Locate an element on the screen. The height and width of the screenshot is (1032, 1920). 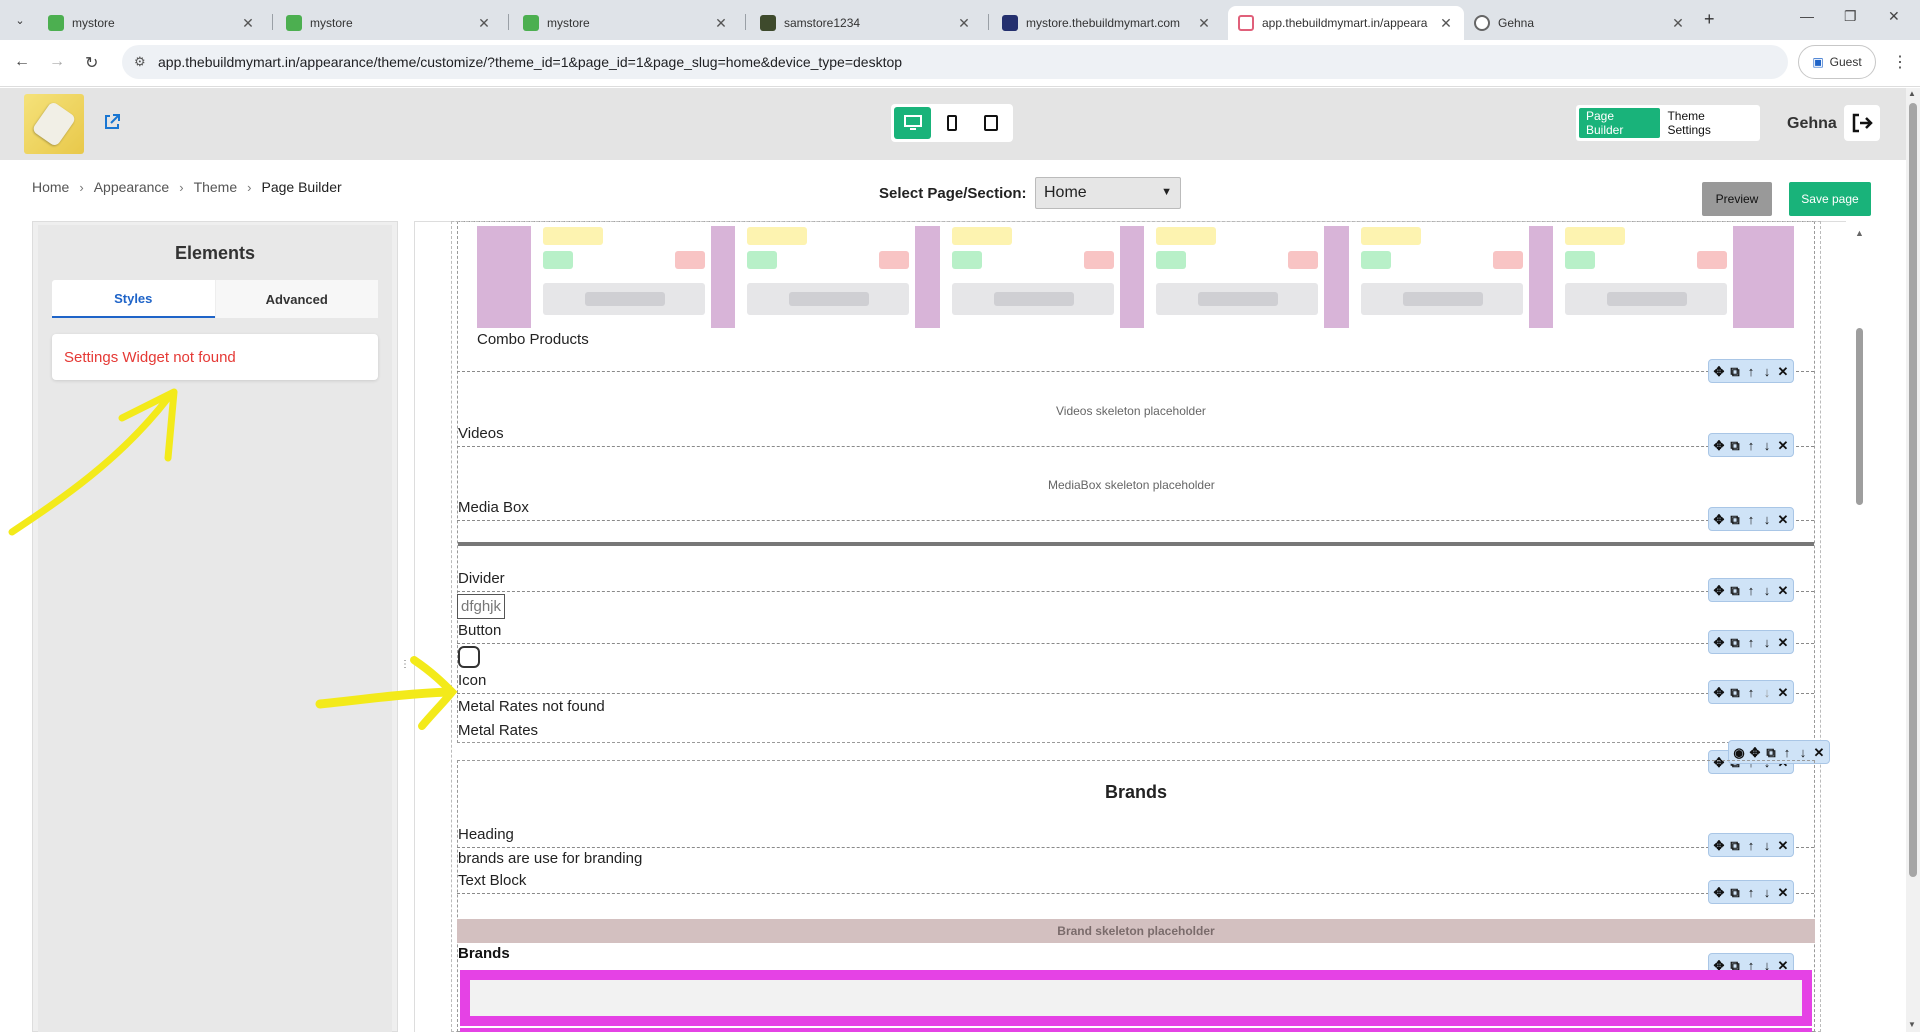
preview-button: Preview is located at coordinates (1737, 199).